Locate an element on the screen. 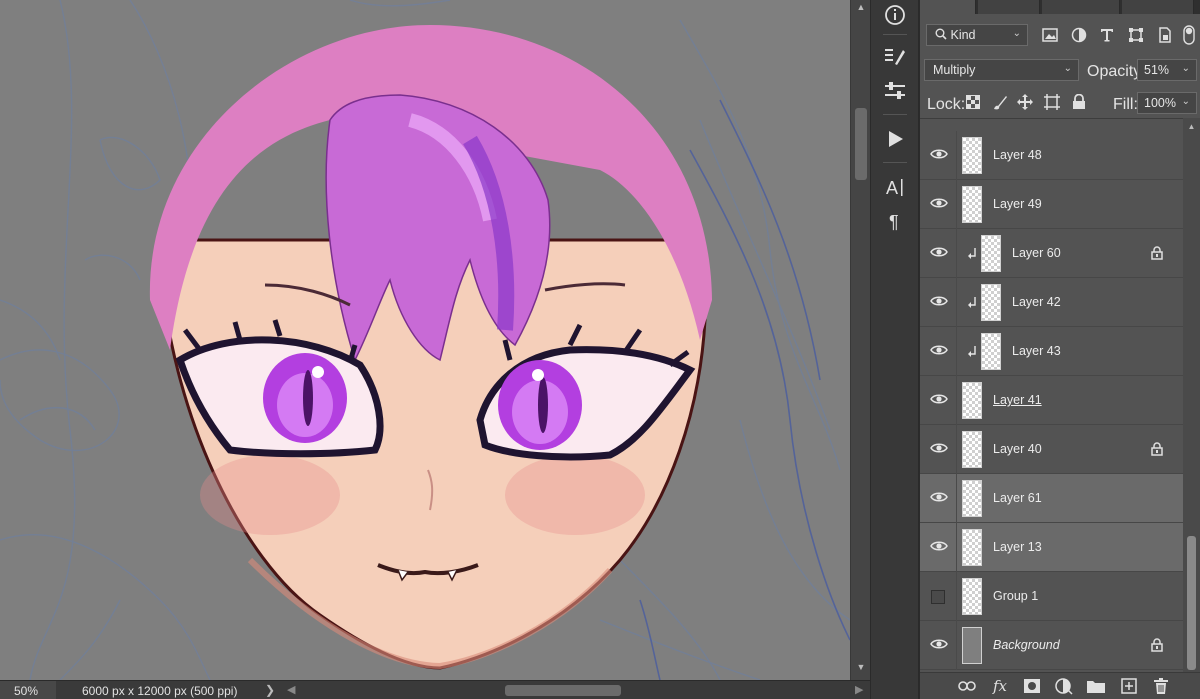  layer-name: Layer 40 is located at coordinates (1017, 449).